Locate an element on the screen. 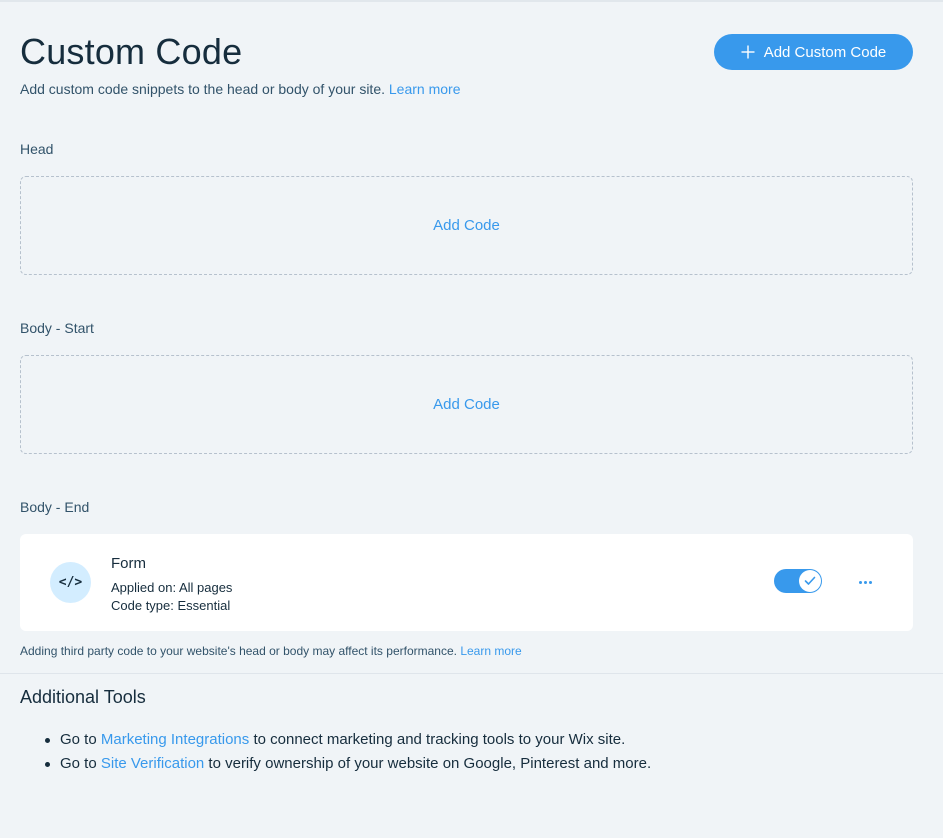 This screenshot has width=943, height=838. site-verification-link: Site Verification is located at coordinates (152, 763).